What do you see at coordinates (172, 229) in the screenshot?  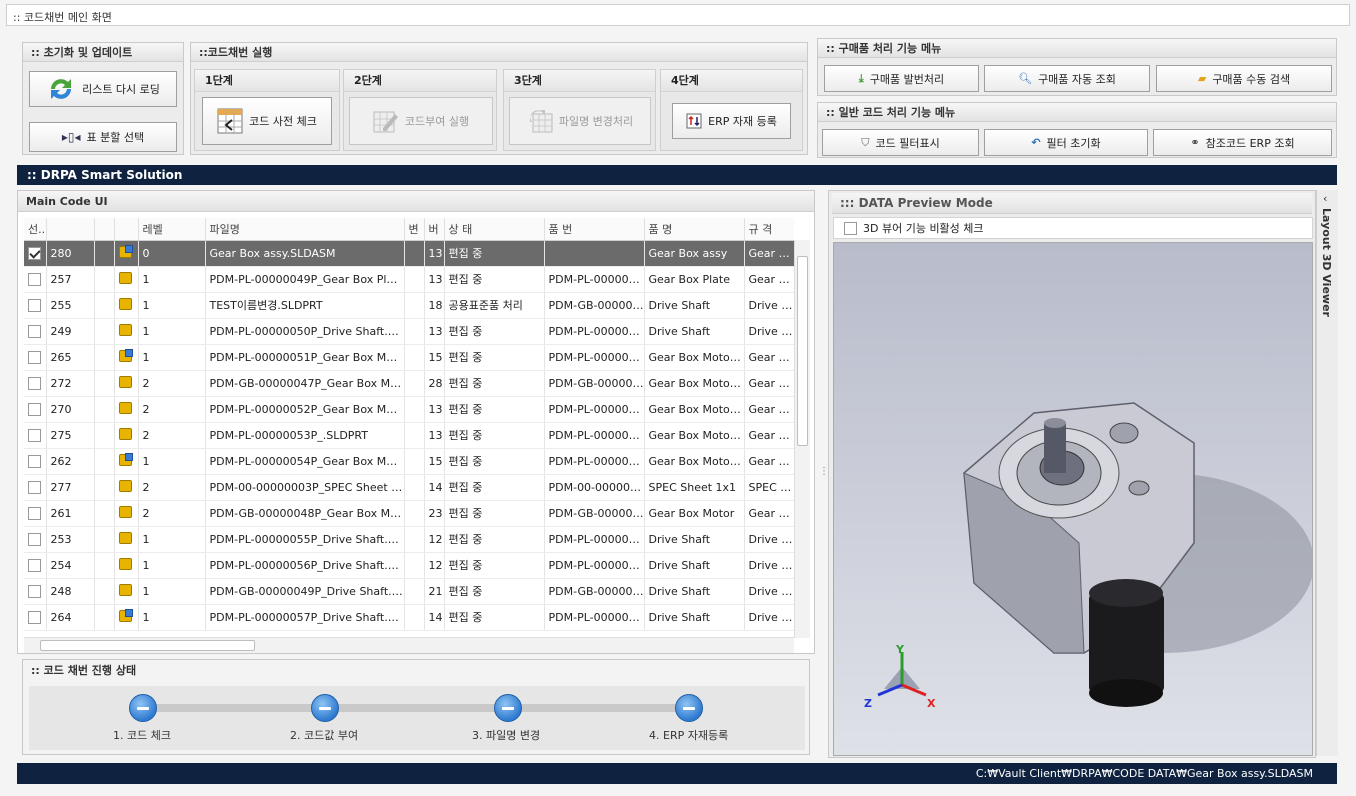 I see `column-header: 레벨` at bounding box center [172, 229].